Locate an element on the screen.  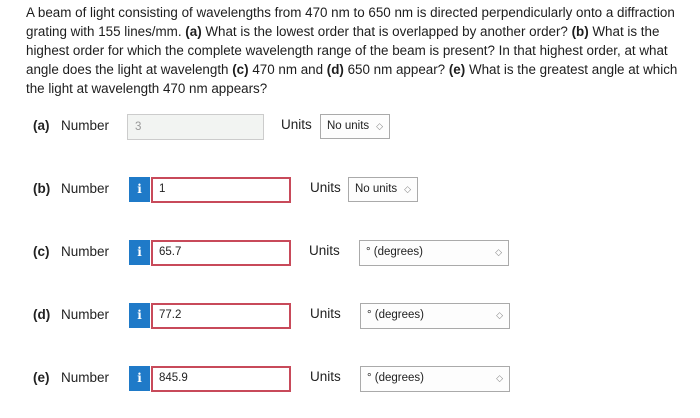
part-label: (c) is located at coordinates (41, 251).